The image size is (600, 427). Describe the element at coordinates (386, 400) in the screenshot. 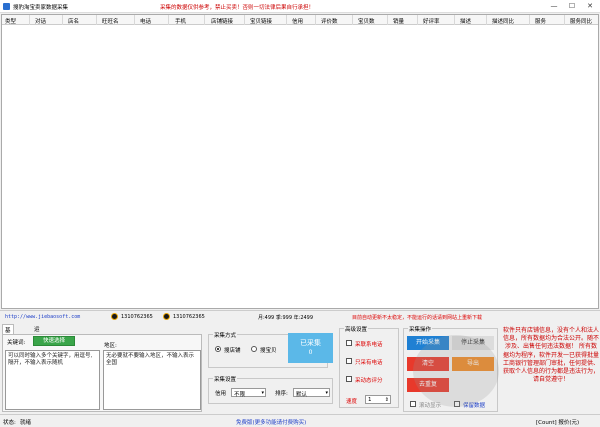

I see `stepper-arrows-icon: ⇕` at that location.